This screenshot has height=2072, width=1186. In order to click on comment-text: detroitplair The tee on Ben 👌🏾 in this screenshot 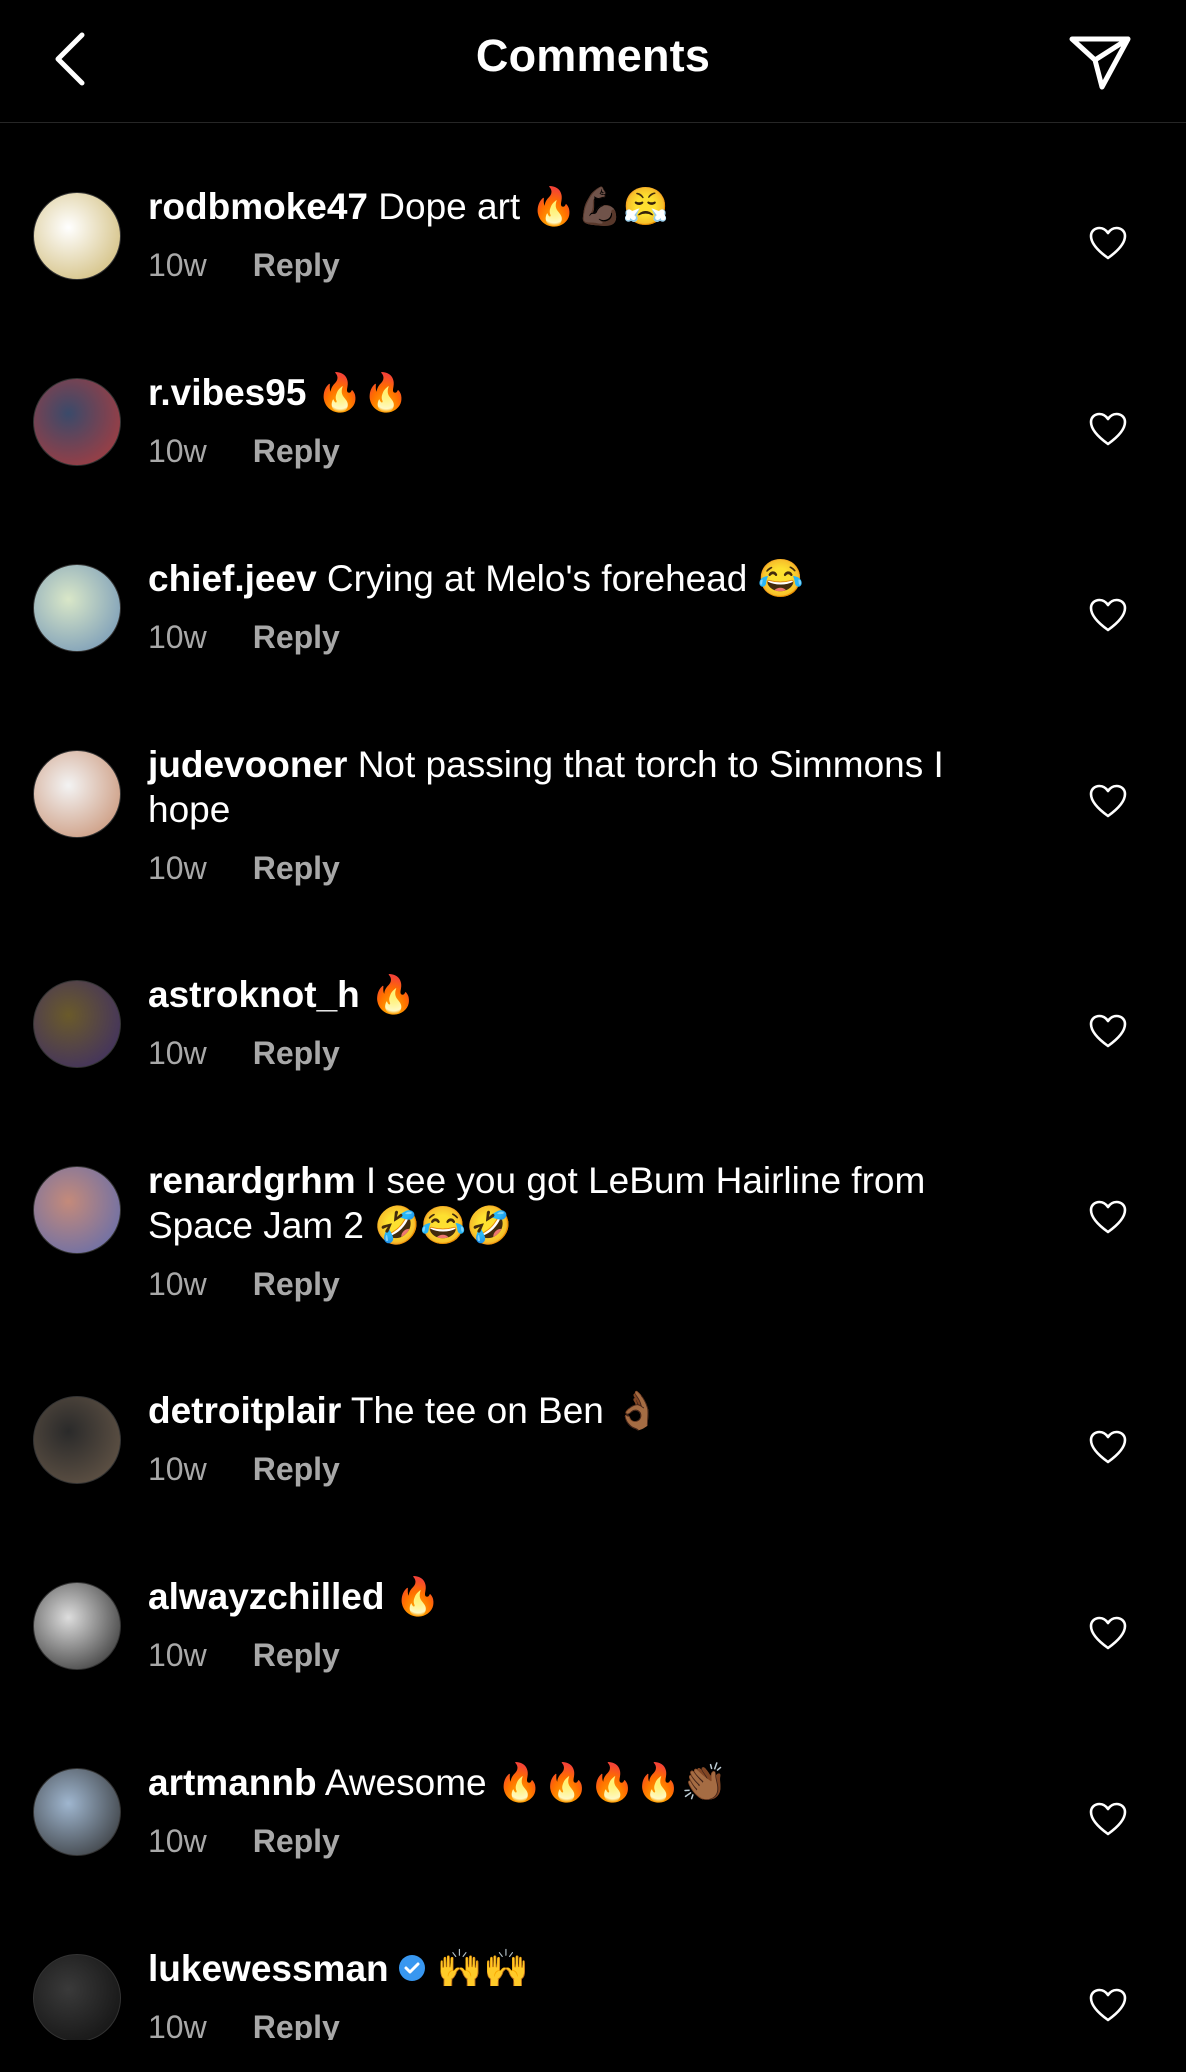, I will do `click(588, 1410)`.